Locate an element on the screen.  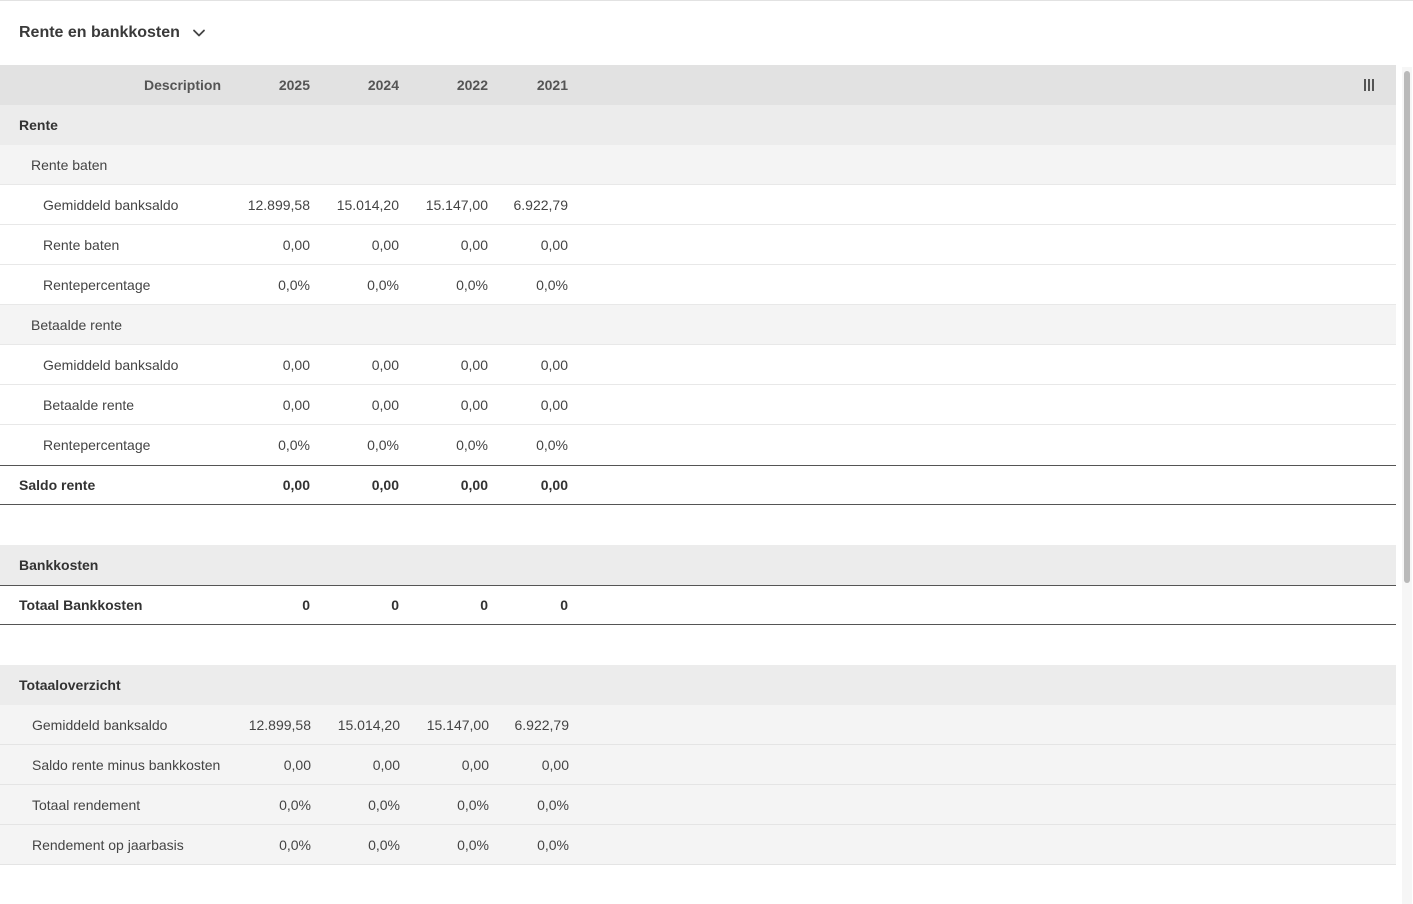
row-label: Saldo rente is located at coordinates (57, 485).